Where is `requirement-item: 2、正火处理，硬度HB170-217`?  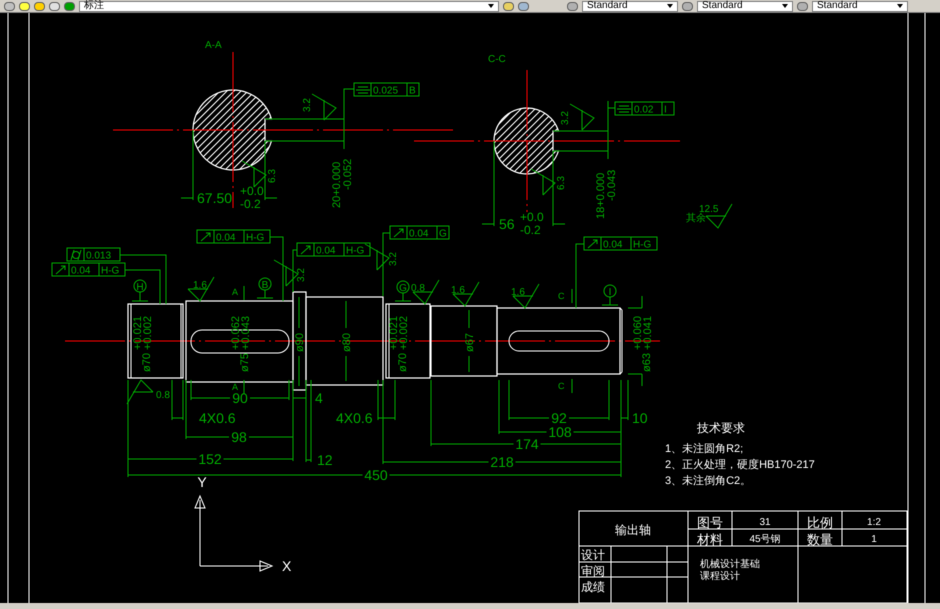
requirement-item: 2、正火处理，硬度HB170-217 is located at coordinates (740, 465).